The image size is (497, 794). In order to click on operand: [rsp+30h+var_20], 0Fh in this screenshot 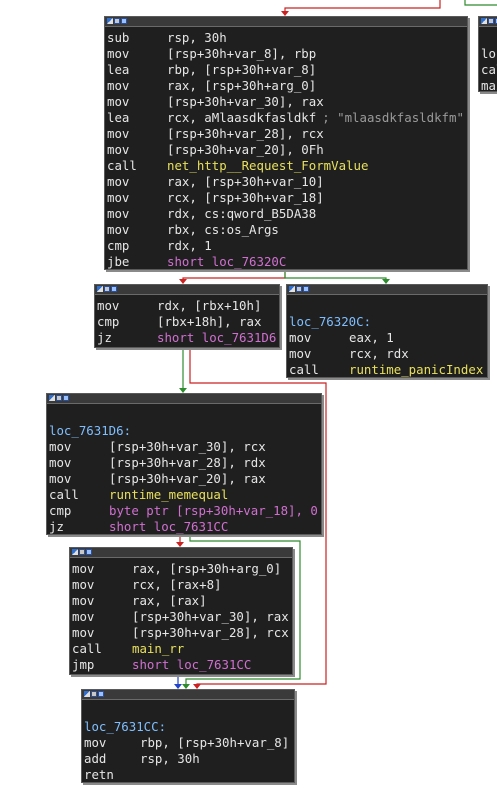, I will do `click(245, 150)`.